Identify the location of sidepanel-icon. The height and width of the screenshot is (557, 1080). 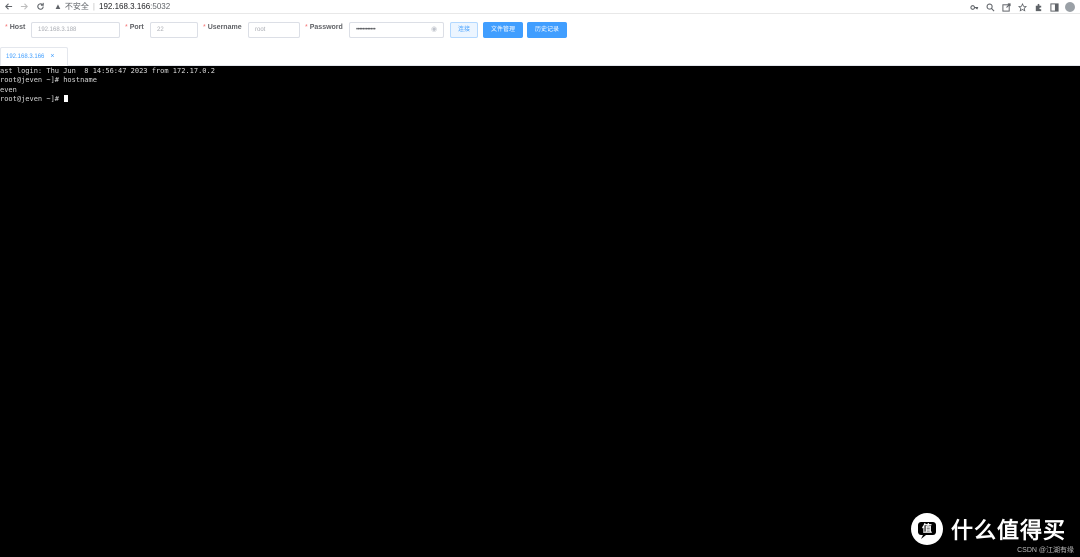
(1054, 7).